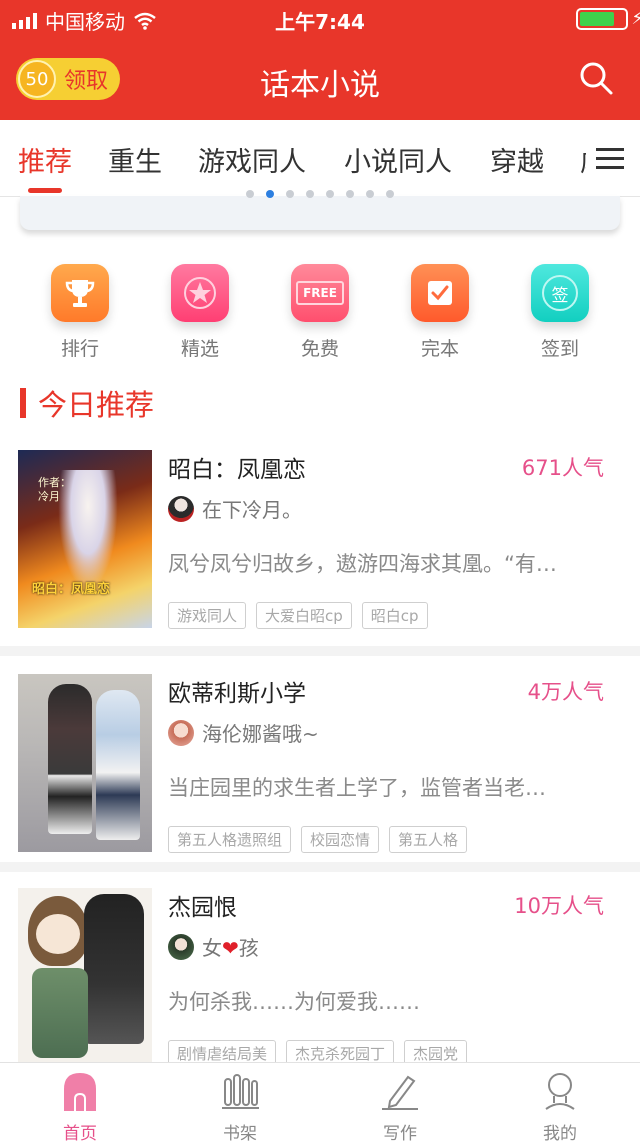 This screenshot has width=640, height=1144. I want to click on book-title: 昭白：凤凰恋, so click(237, 467).